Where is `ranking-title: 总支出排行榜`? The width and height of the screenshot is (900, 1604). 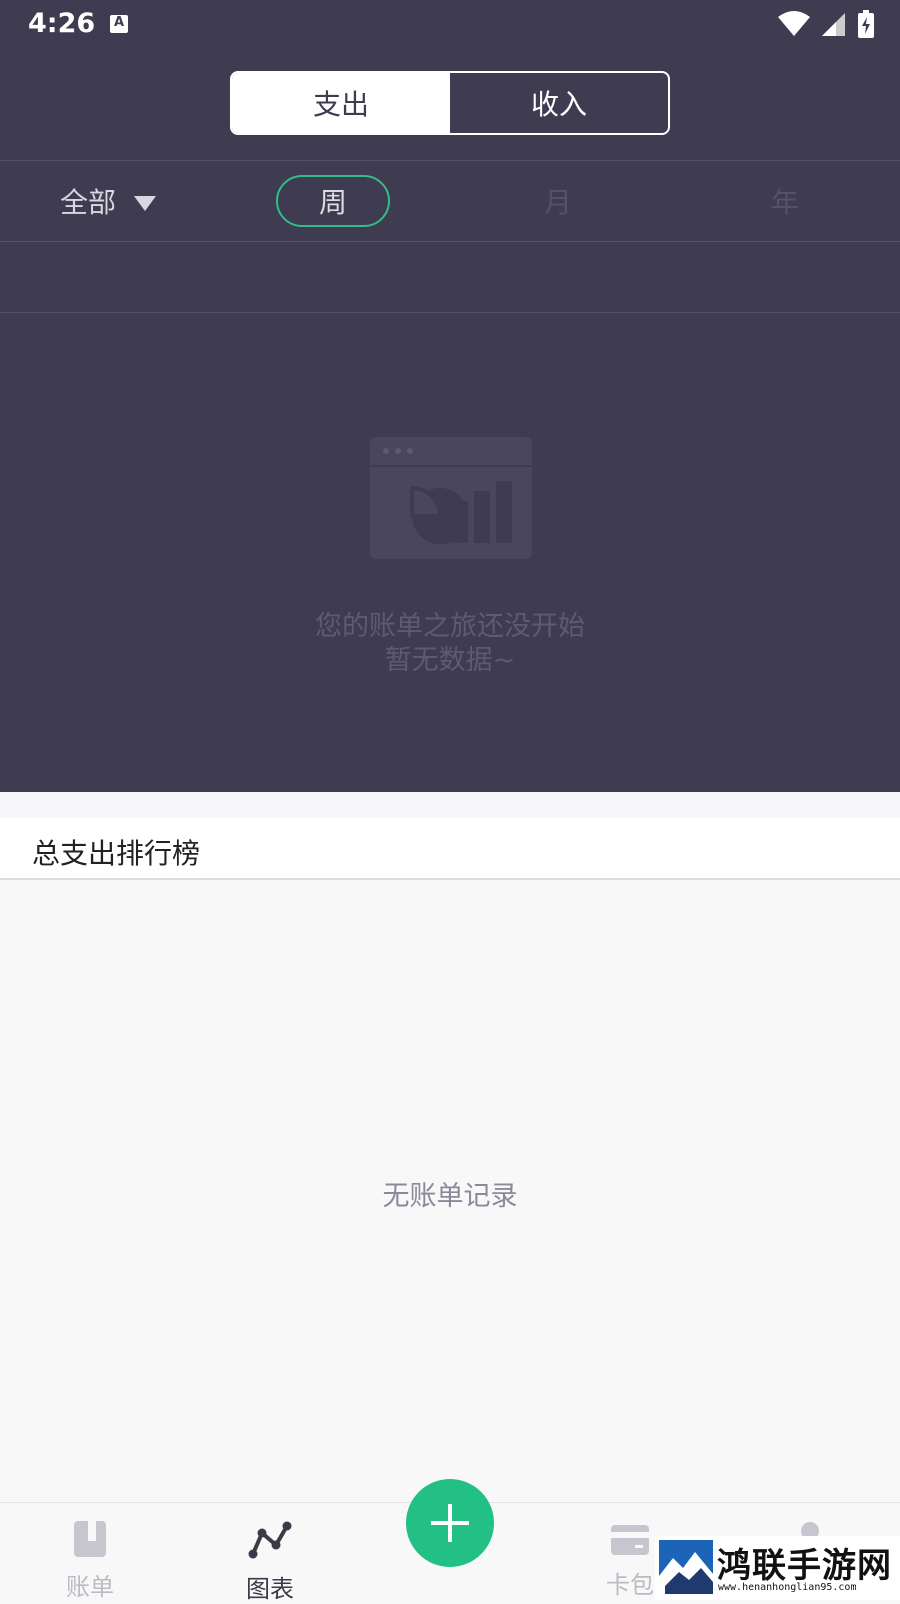
ranking-title: 总支出排行榜 is located at coordinates (116, 853).